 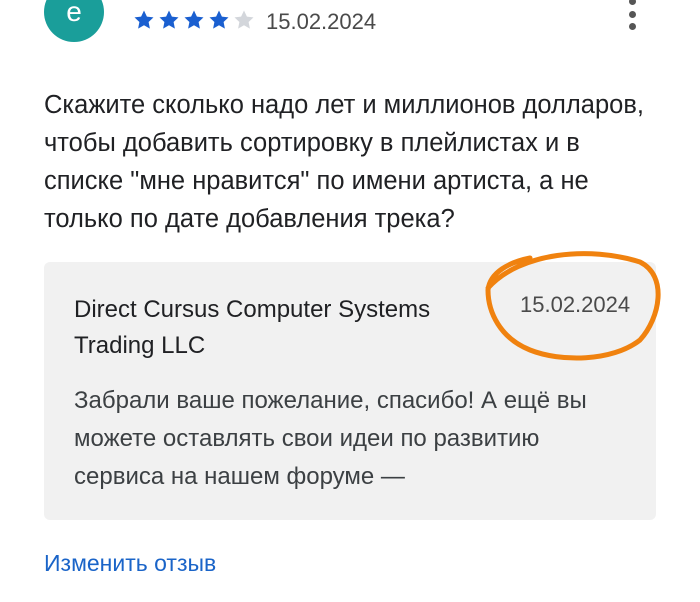 I want to click on edit-review-link: Изменить отзыв, so click(x=130, y=563).